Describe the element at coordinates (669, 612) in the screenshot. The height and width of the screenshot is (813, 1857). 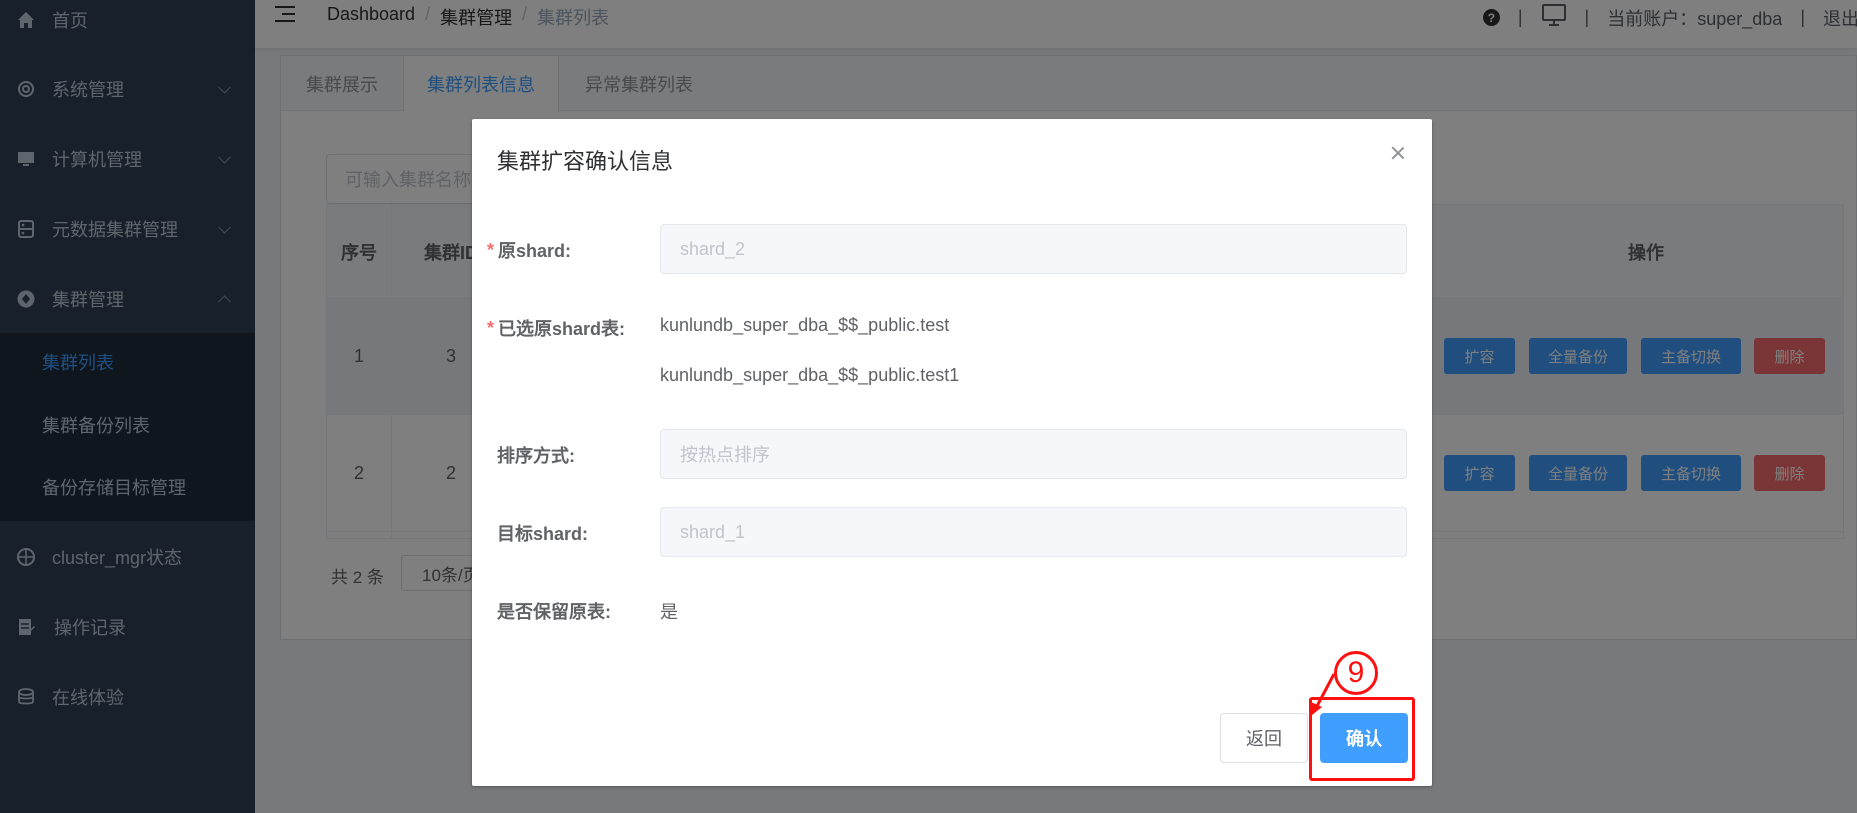
I see `keep-original-value: 是` at that location.